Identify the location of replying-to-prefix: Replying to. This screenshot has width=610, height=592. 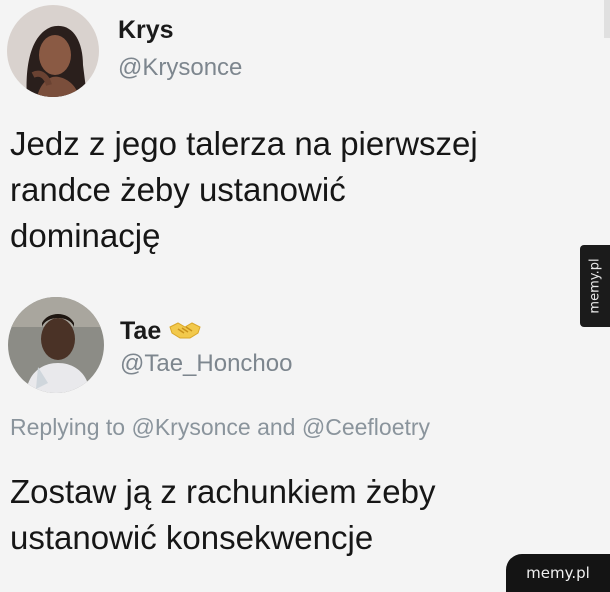
(68, 427).